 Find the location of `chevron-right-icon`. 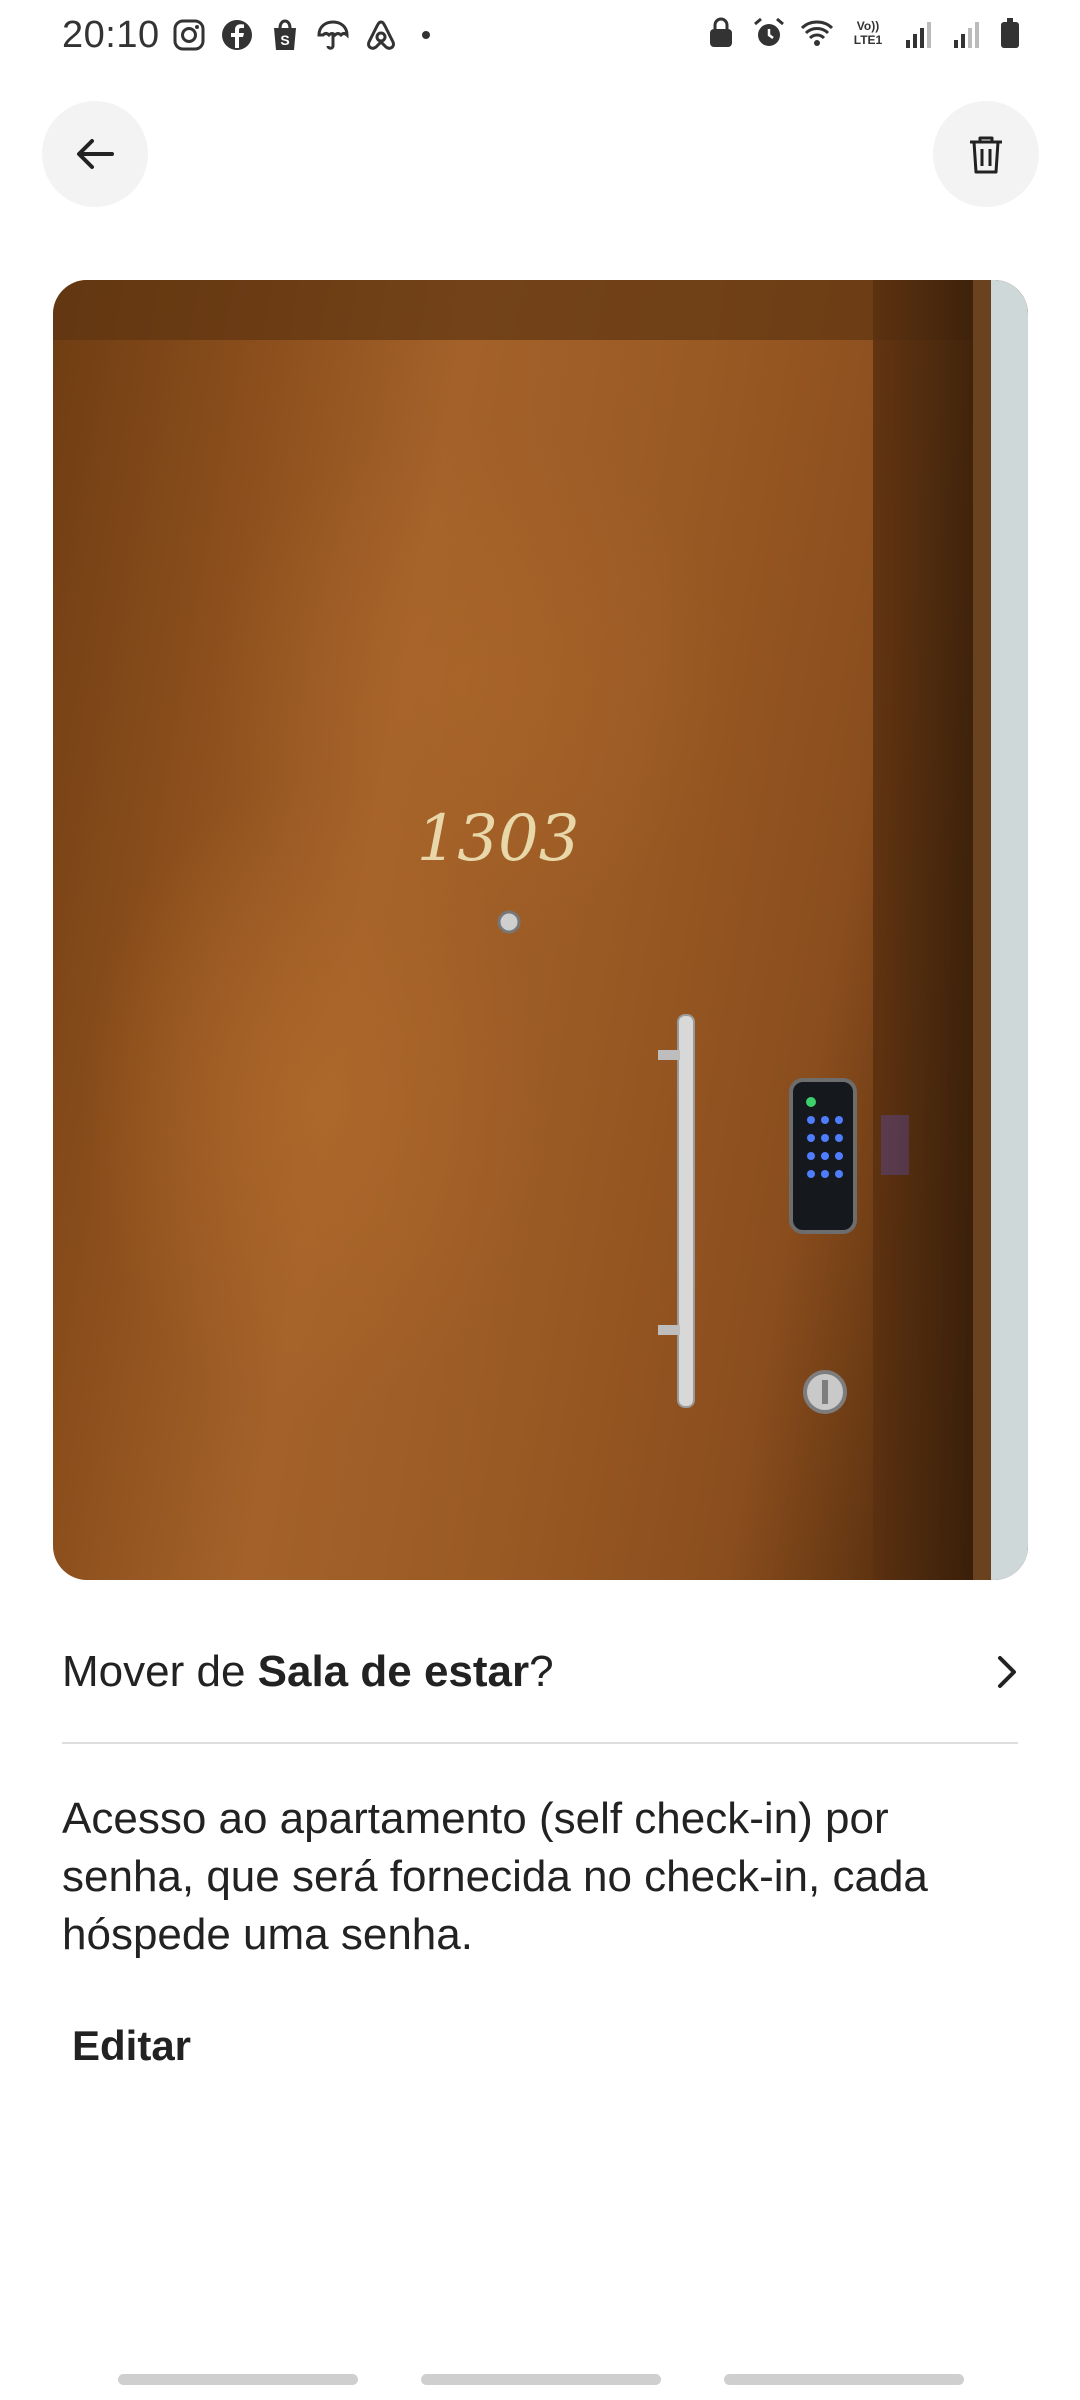

chevron-right-icon is located at coordinates (1007, 1672).